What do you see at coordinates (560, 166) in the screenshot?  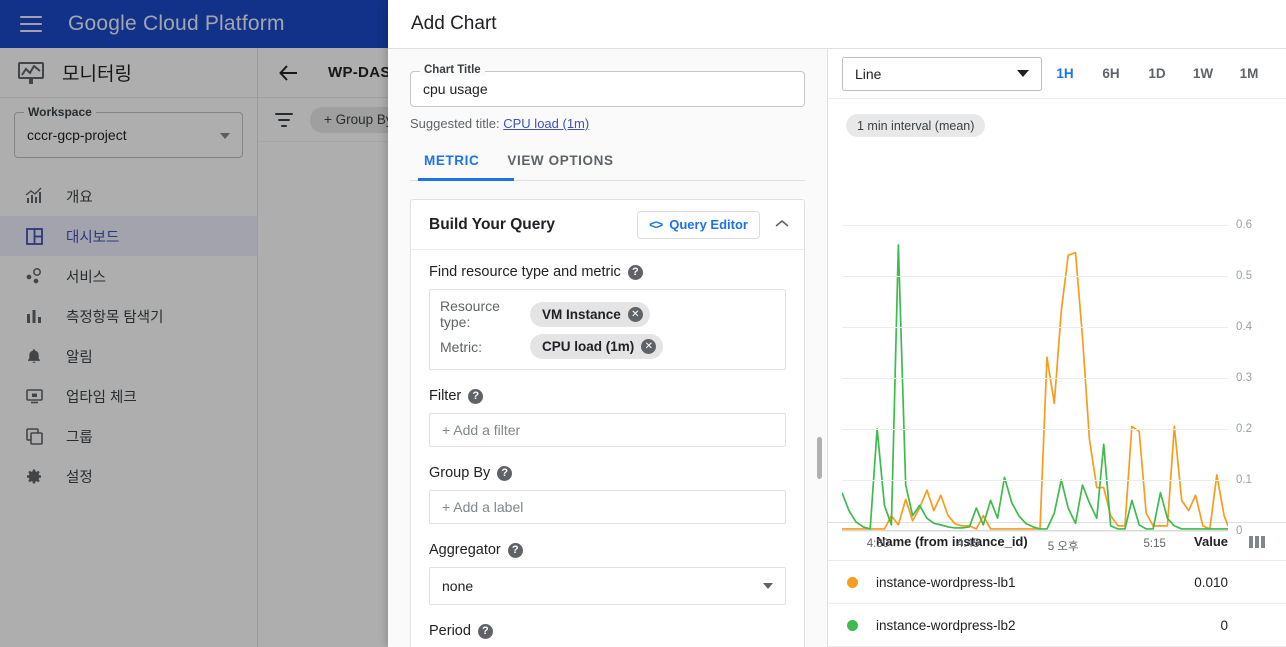 I see `tab-view-options: VIEW OPTIONS` at bounding box center [560, 166].